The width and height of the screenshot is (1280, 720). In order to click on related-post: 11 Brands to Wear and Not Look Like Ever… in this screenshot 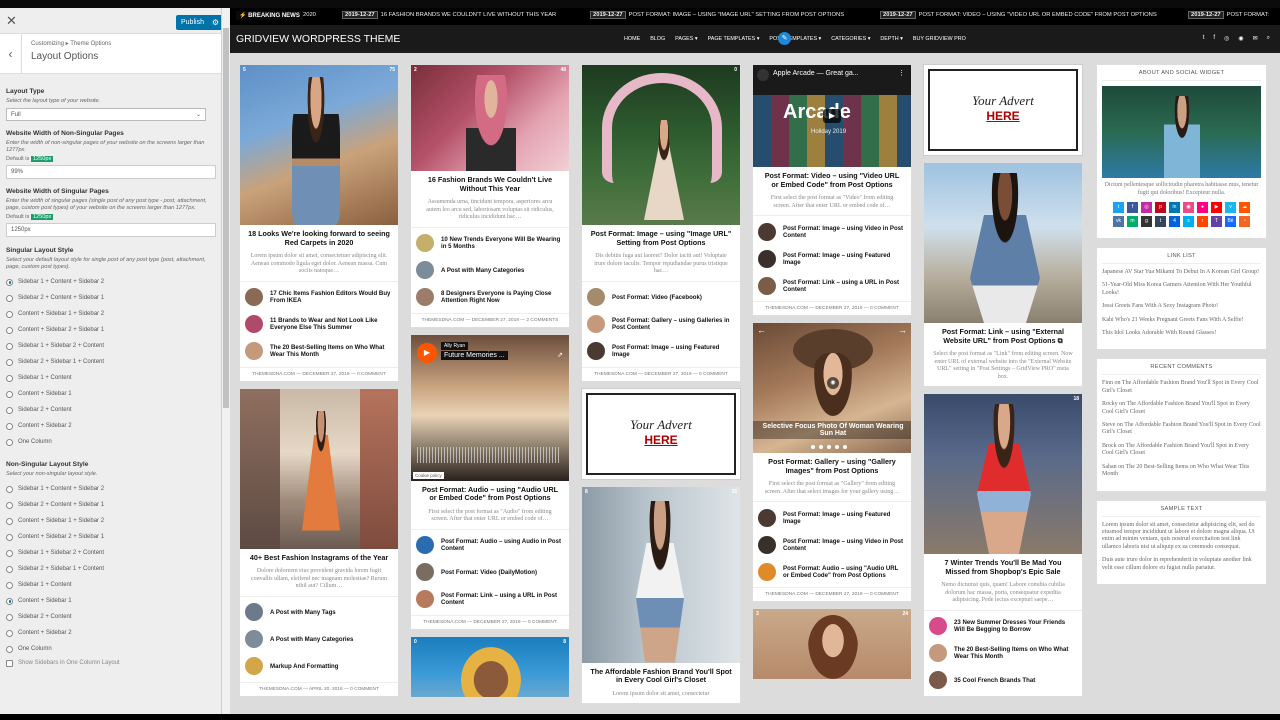, I will do `click(319, 324)`.